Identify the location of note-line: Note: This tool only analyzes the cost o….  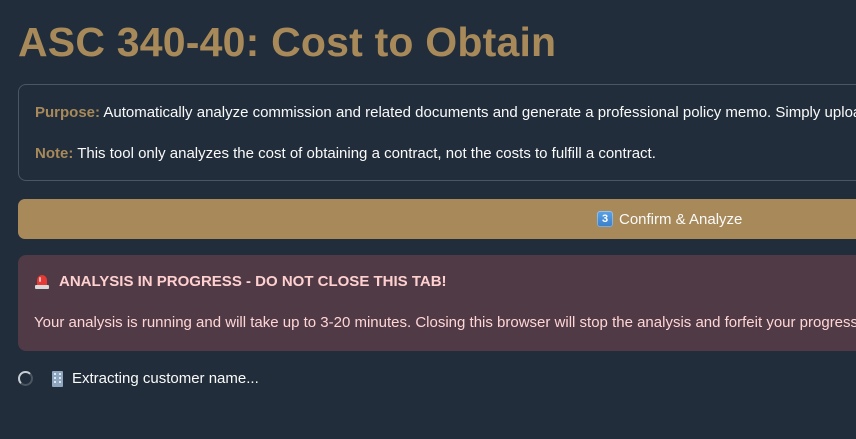
(345, 154).